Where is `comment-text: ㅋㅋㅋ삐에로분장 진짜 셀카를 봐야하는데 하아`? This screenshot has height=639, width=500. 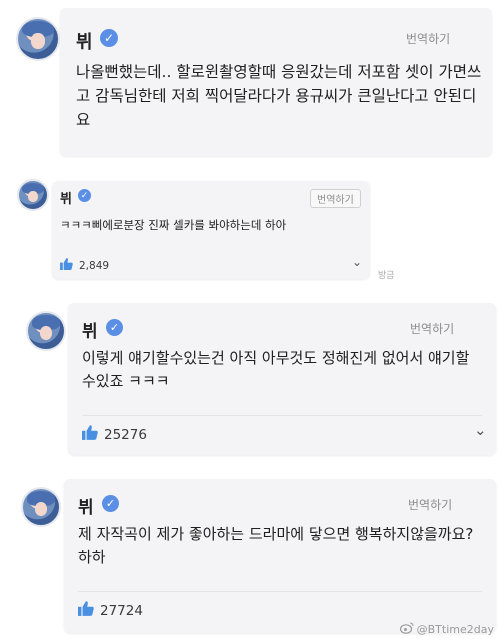 comment-text: ㅋㅋㅋ삐에로분장 진짜 셀카를 봐야하는데 하아 is located at coordinates (173, 225).